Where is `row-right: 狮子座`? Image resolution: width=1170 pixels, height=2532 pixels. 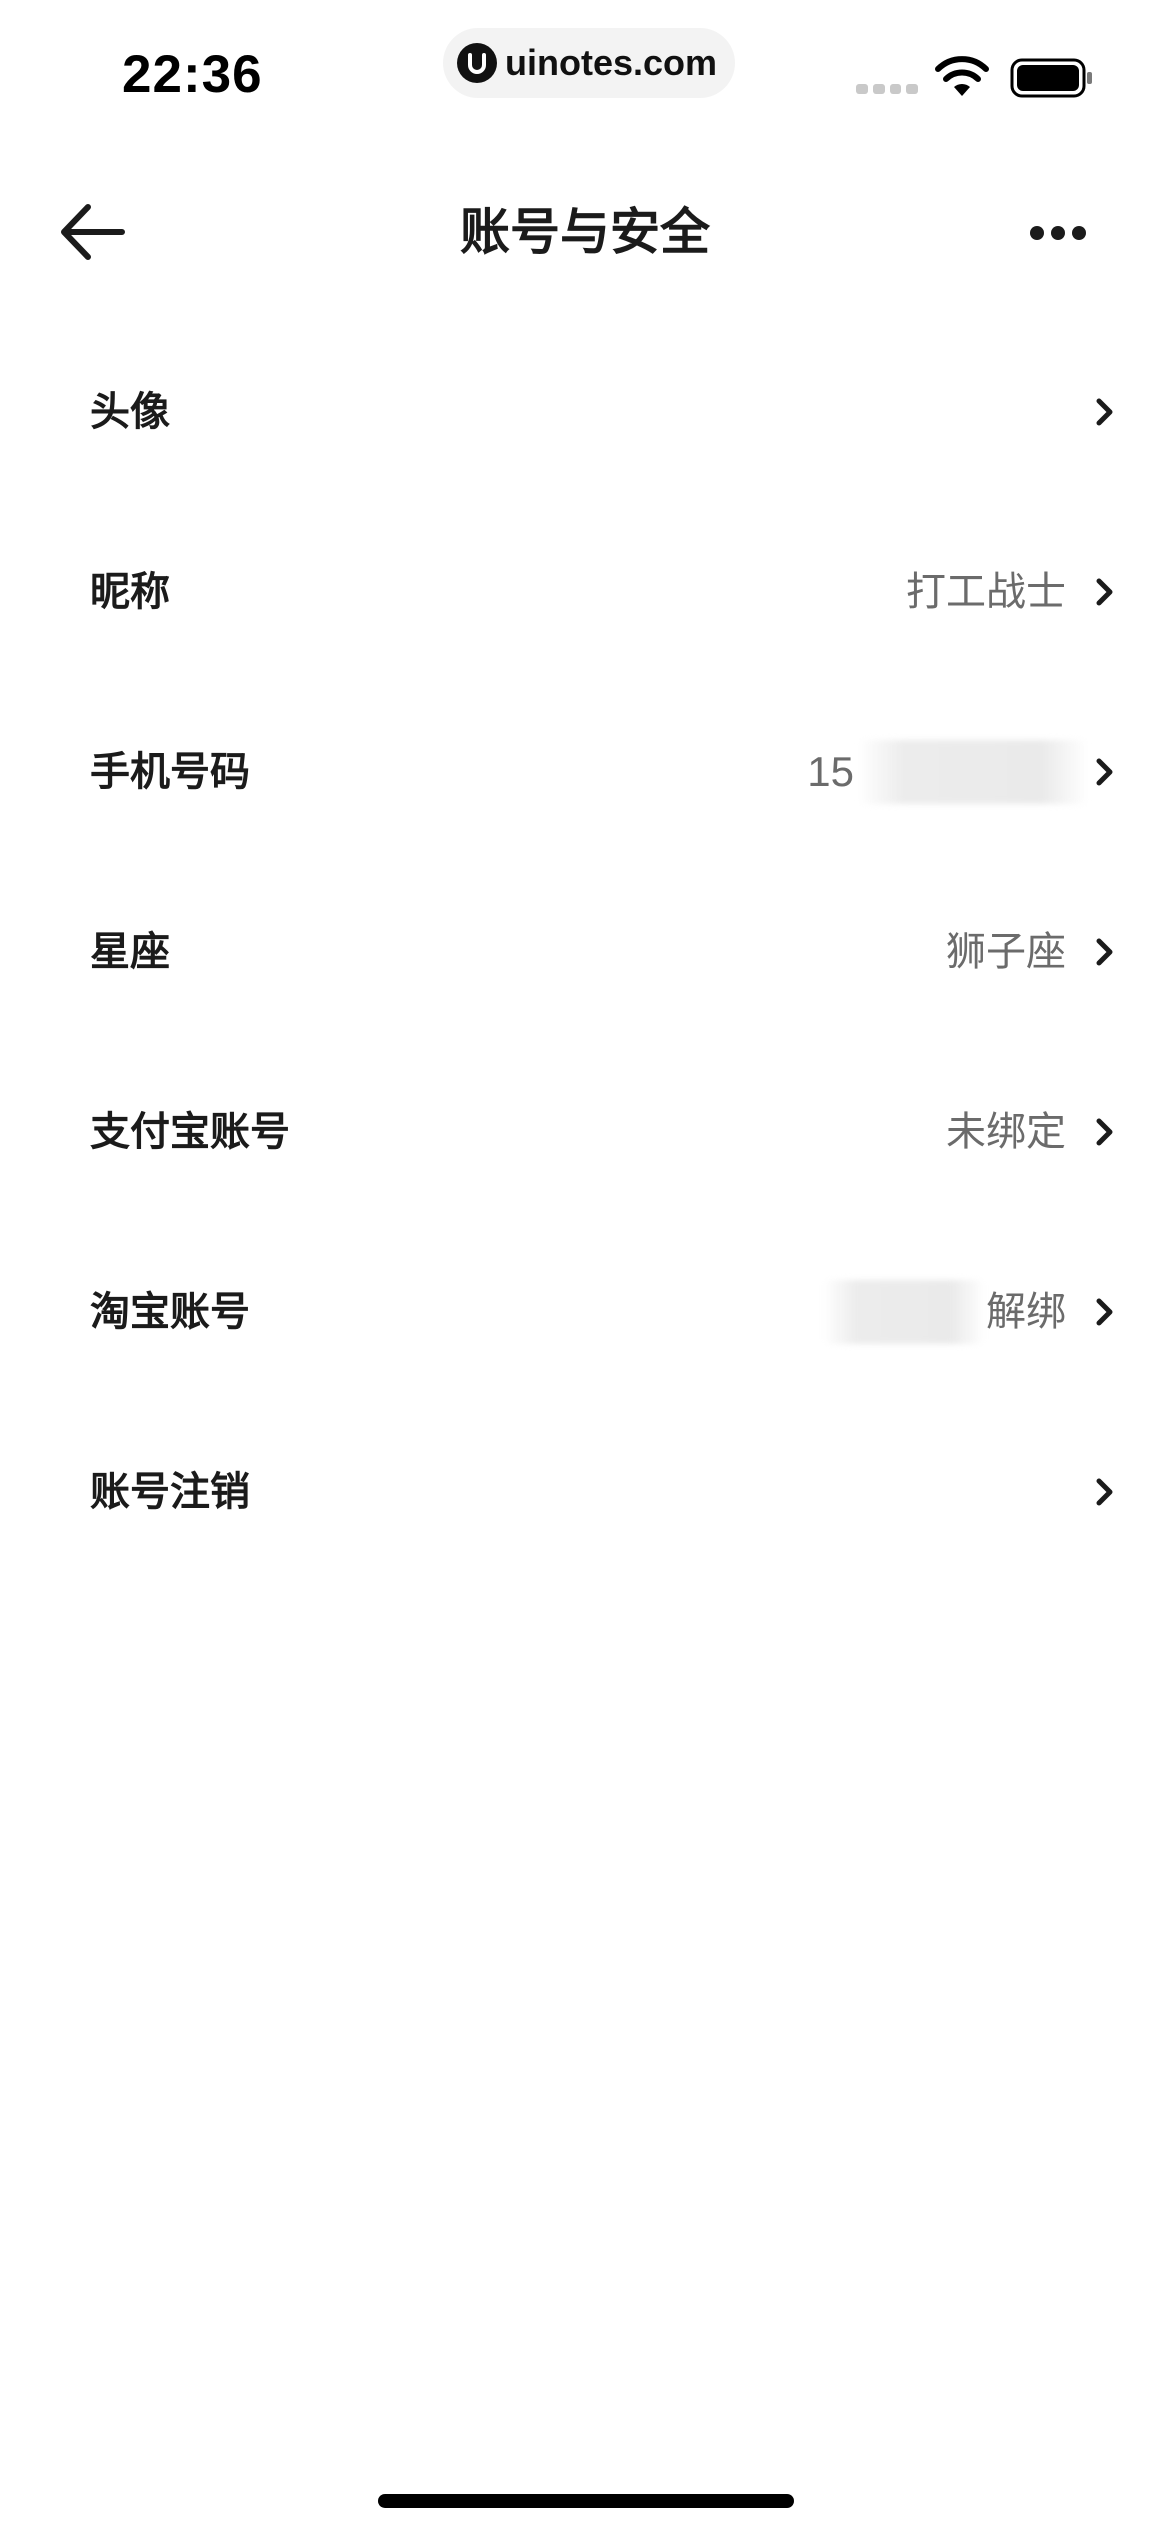
row-right: 狮子座 is located at coordinates (1031, 952).